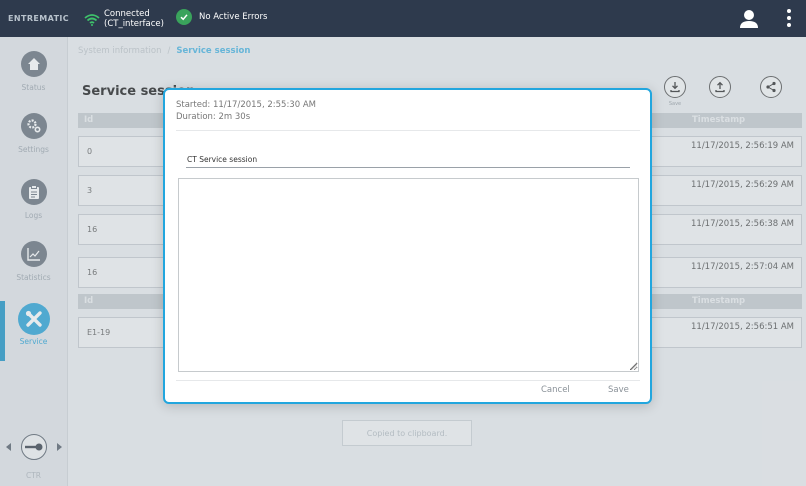 Image resolution: width=806 pixels, height=486 pixels. Describe the element at coordinates (618, 390) in the screenshot. I see `save-button: Save` at that location.